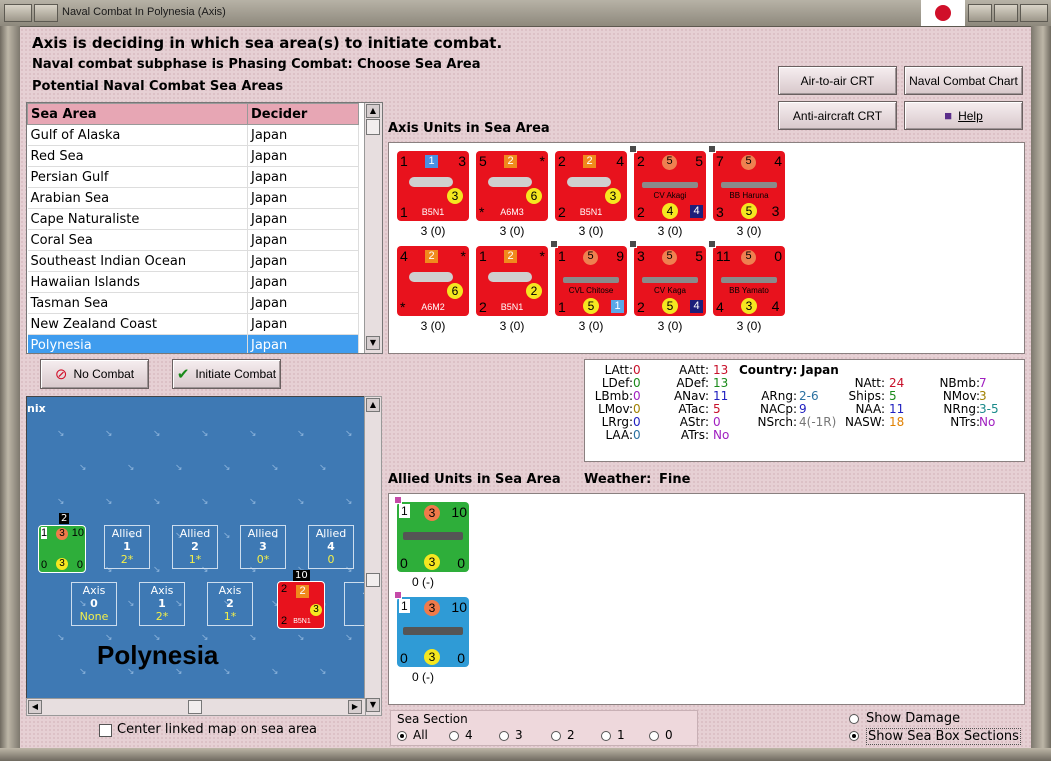 The height and width of the screenshot is (761, 1051). I want to click on sea-box-number: 3, so click(263, 546).